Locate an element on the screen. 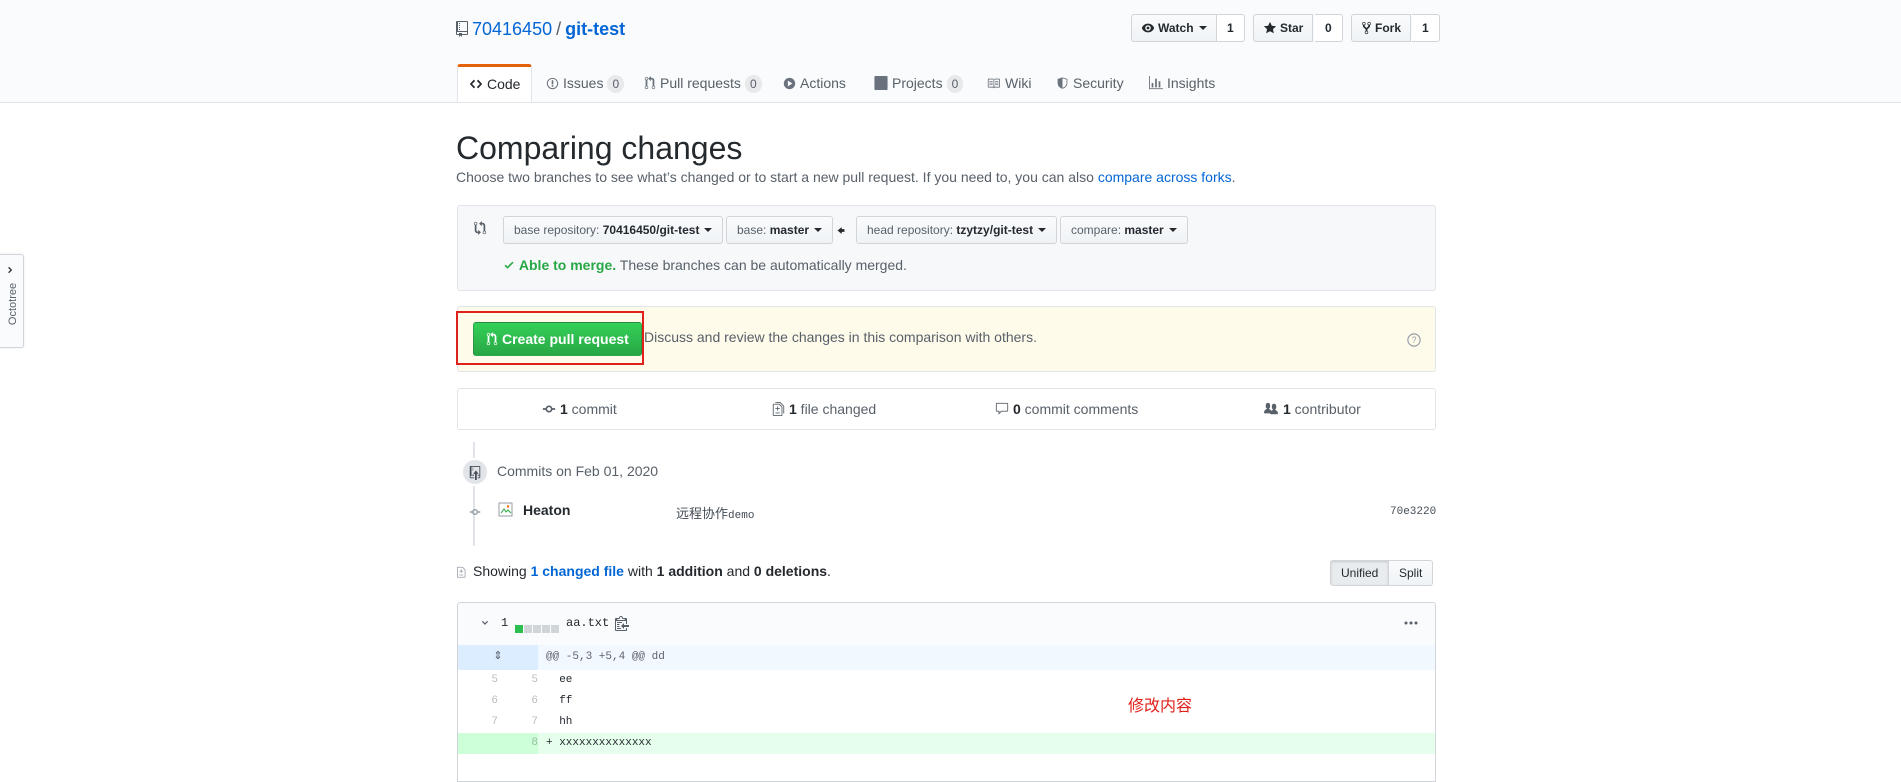 This screenshot has width=1901, height=782. new-line-number: 6 is located at coordinates (518, 701).